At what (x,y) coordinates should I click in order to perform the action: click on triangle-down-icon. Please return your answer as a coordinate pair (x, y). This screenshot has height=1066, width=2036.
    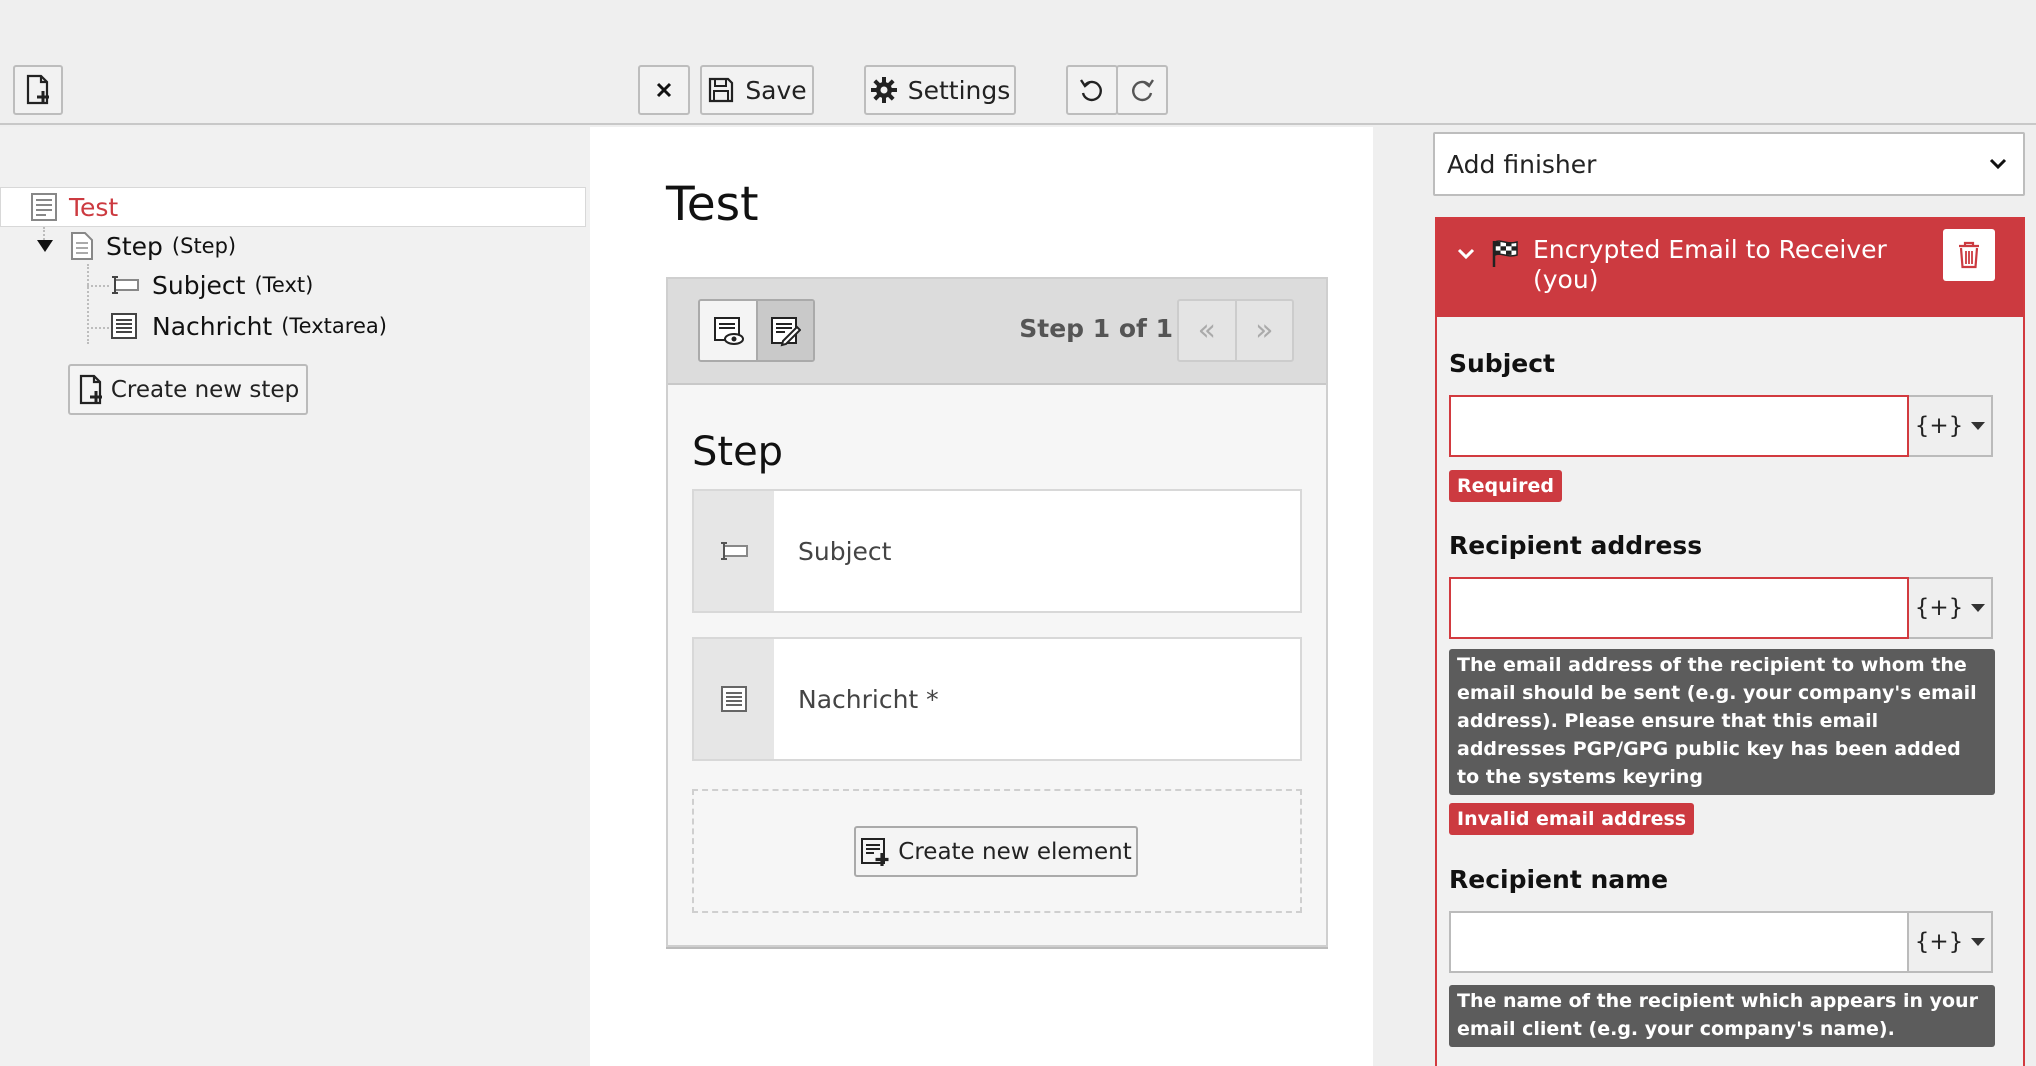
    Looking at the image, I should click on (45, 246).